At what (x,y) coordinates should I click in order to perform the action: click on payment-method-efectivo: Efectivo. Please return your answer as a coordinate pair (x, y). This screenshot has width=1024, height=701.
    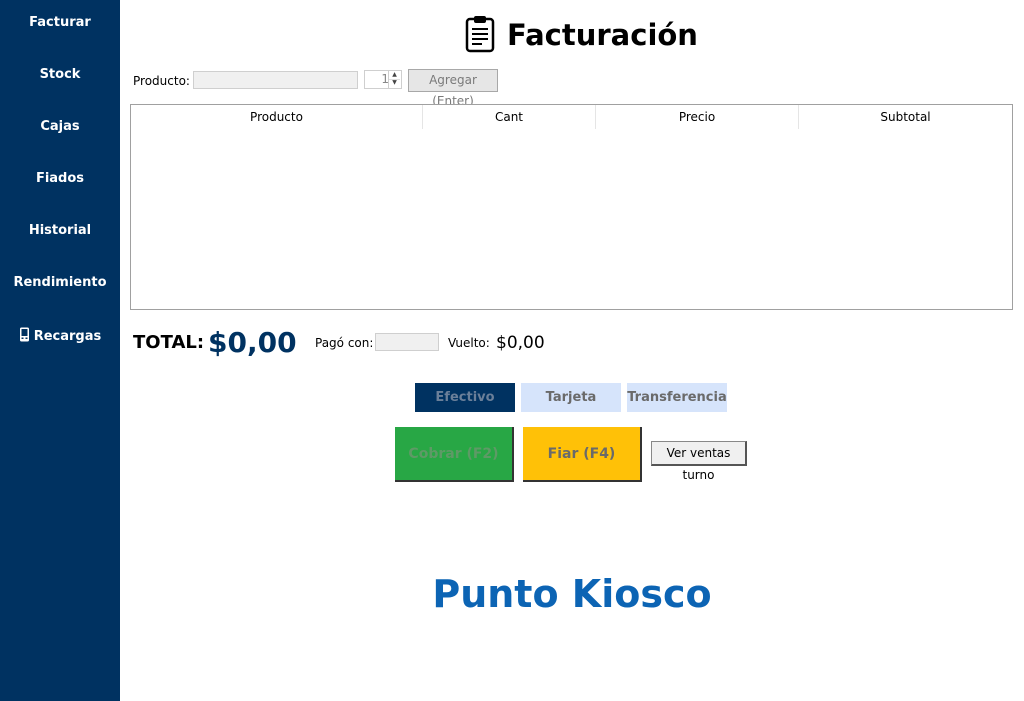
    Looking at the image, I should click on (465, 397).